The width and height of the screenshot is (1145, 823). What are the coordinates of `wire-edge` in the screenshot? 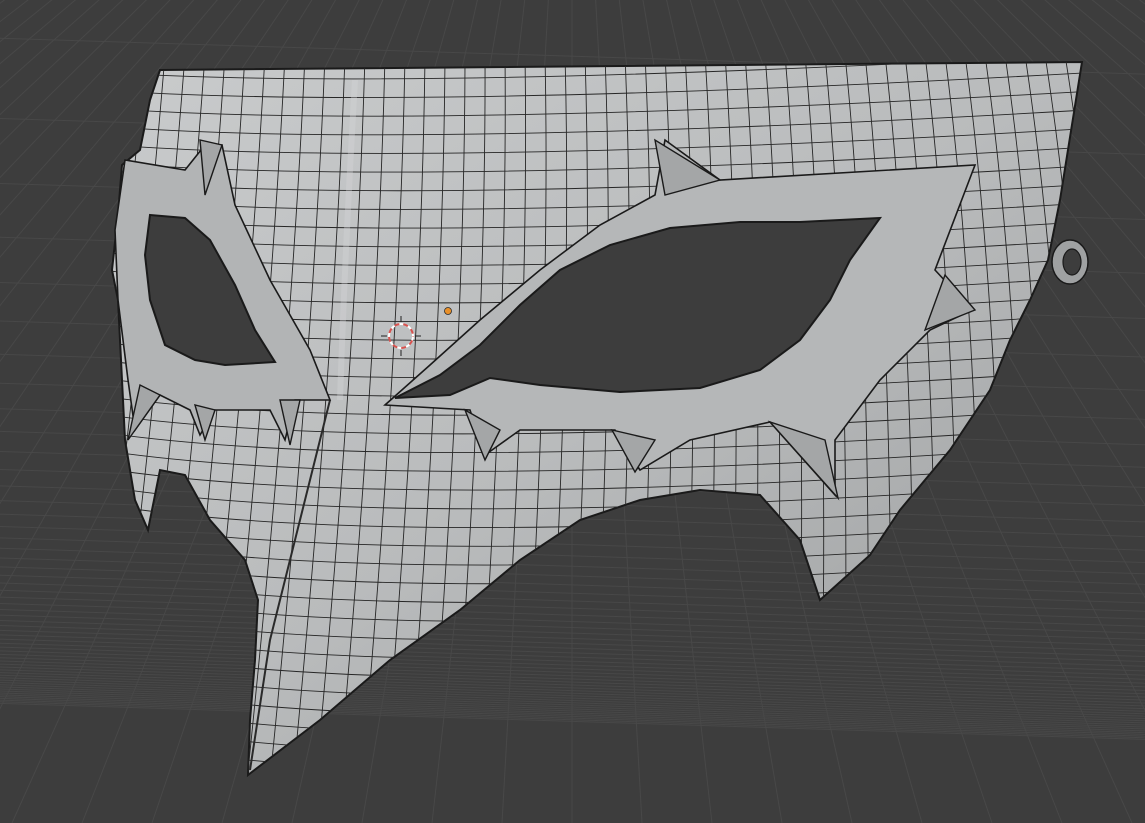 It's located at (597, 774).